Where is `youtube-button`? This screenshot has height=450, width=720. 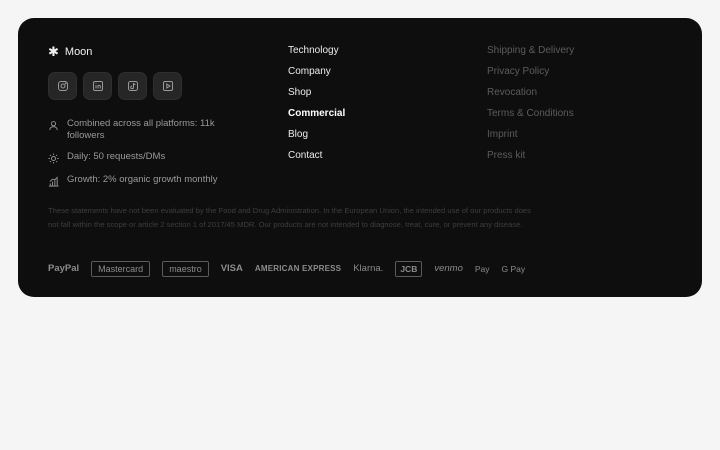
youtube-button is located at coordinates (167, 86).